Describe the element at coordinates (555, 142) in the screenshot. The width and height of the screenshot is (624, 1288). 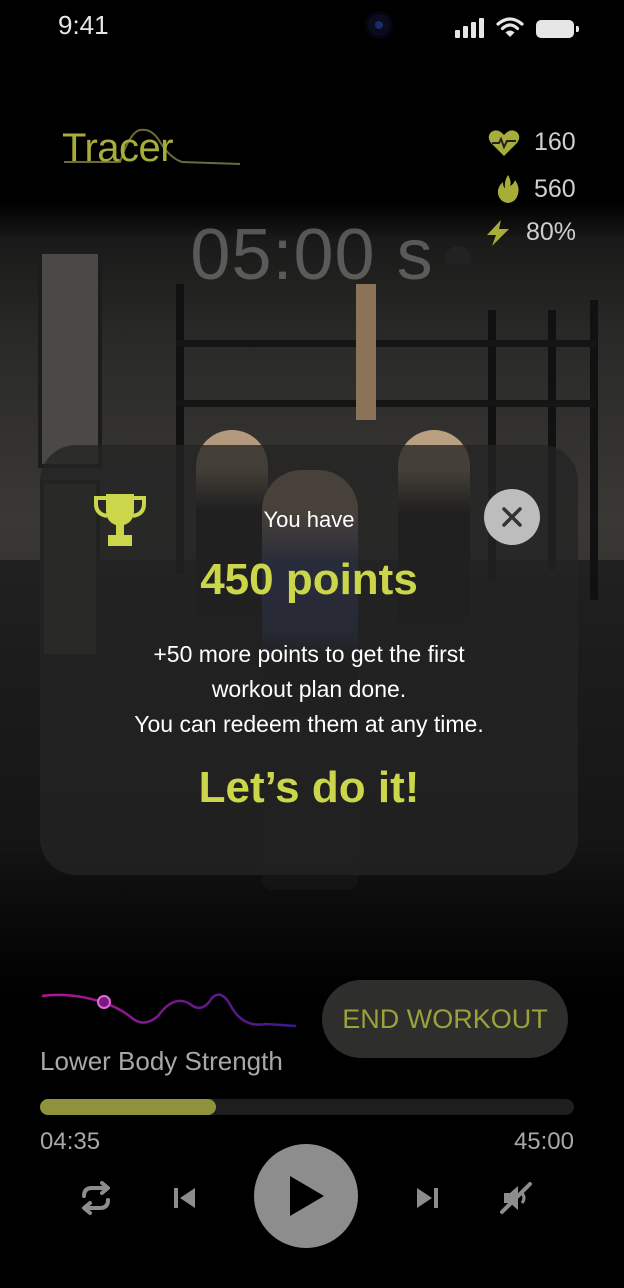
I see `heart-rate-value: 160` at that location.